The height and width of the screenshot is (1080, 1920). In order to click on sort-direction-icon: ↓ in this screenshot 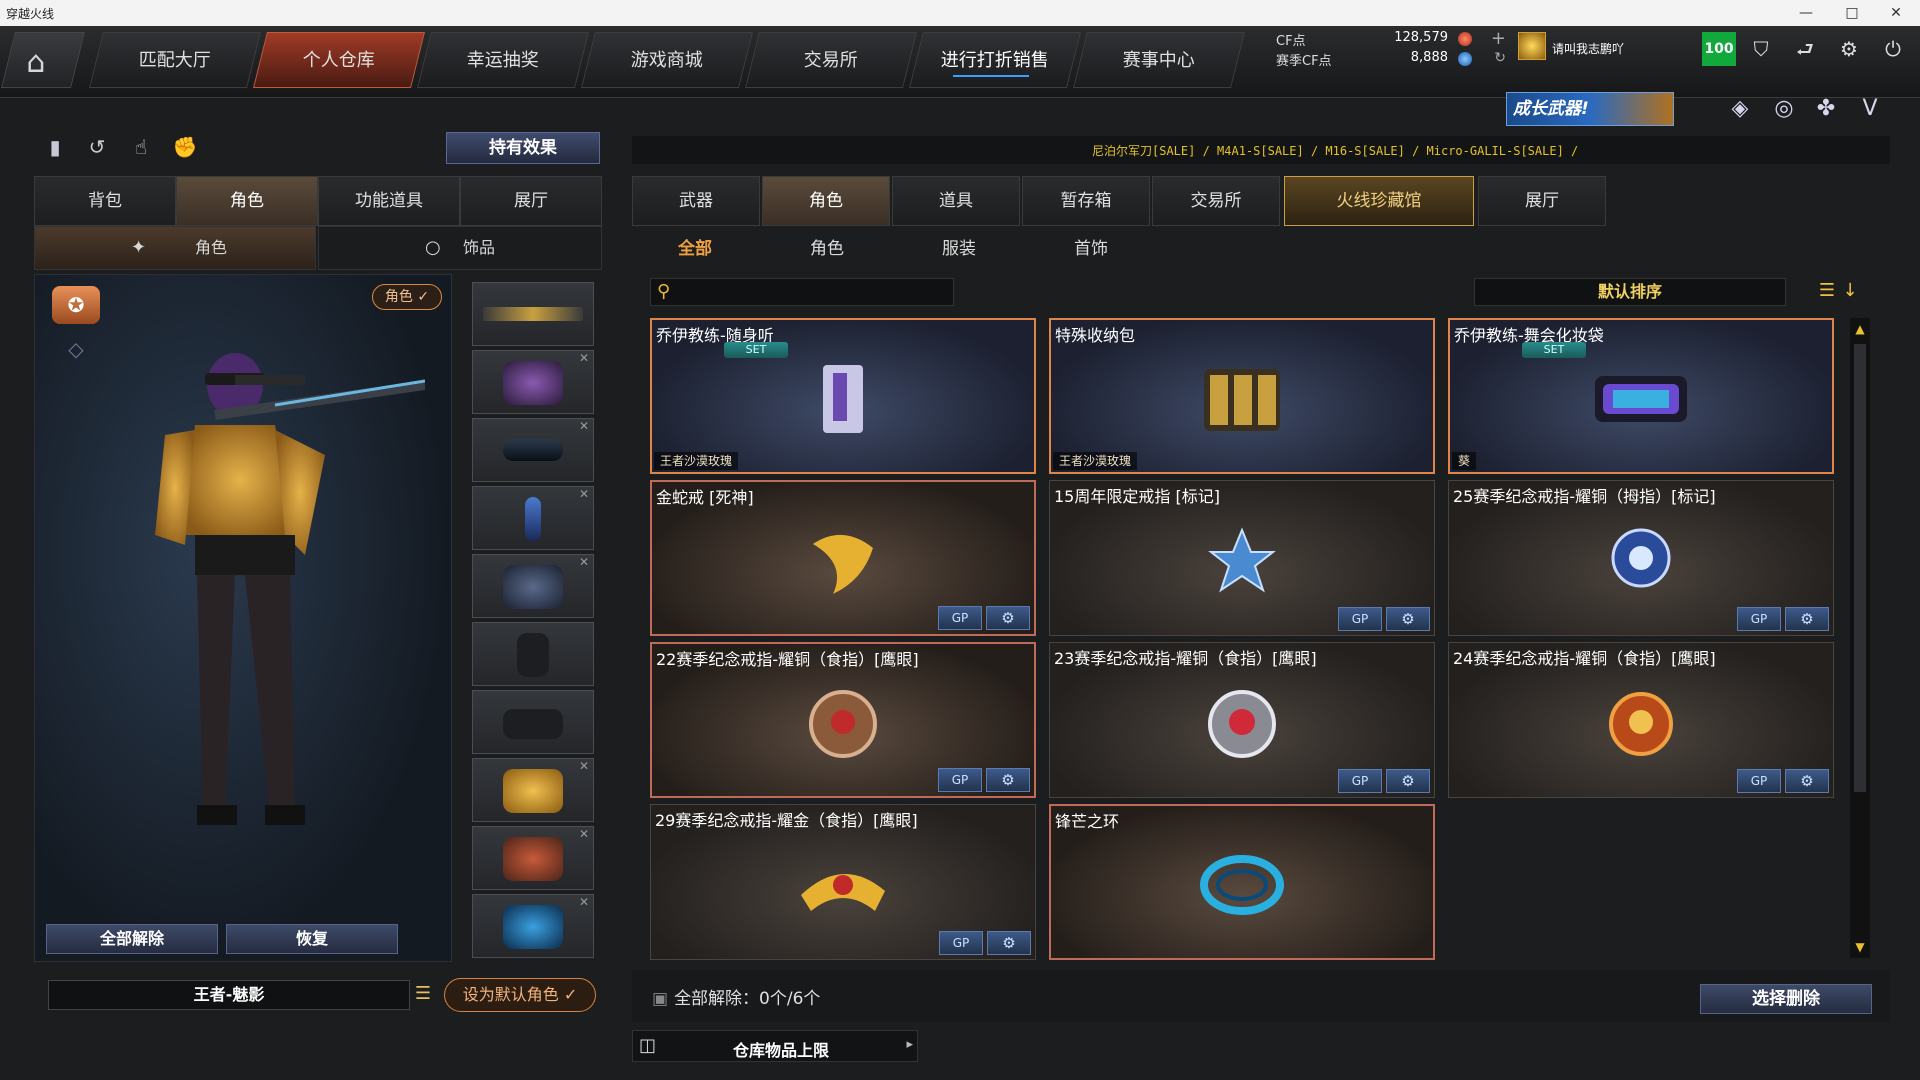, I will do `click(1850, 292)`.